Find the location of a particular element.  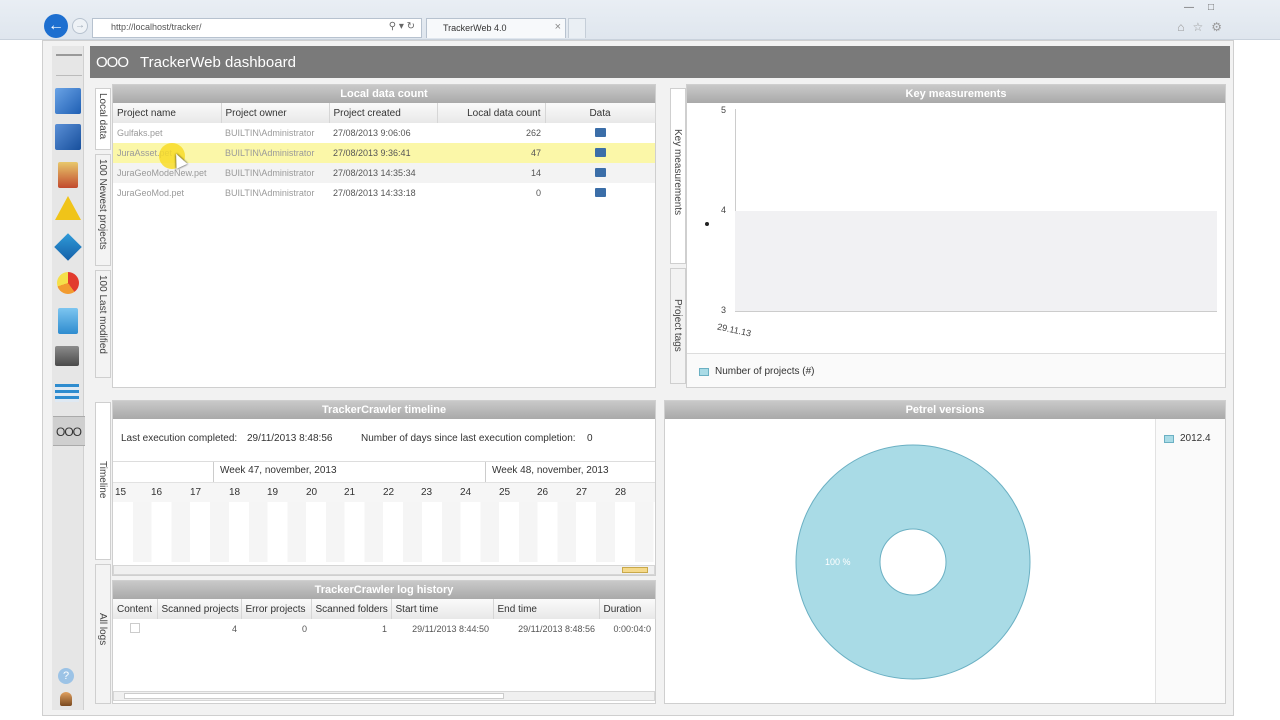

day-label: 28 is located at coordinates (621, 492).